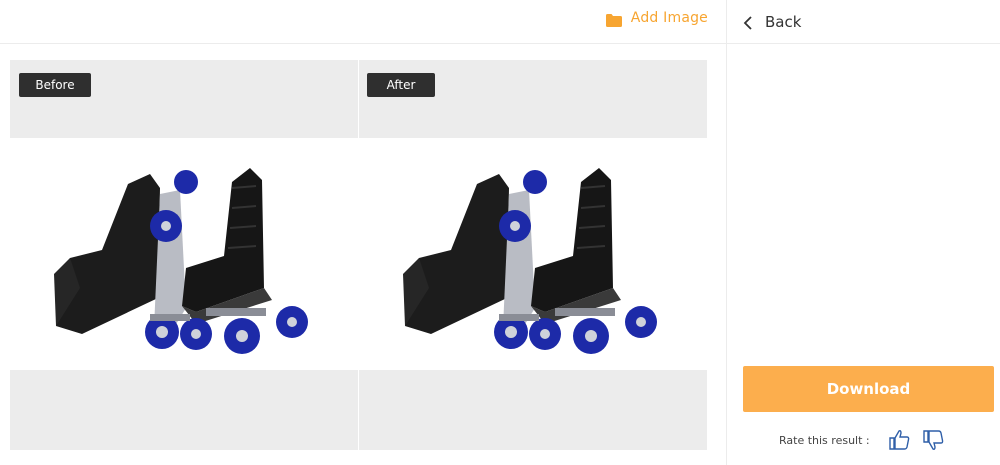 The width and height of the screenshot is (1000, 465). What do you see at coordinates (401, 85) in the screenshot?
I see `after-tag: After` at bounding box center [401, 85].